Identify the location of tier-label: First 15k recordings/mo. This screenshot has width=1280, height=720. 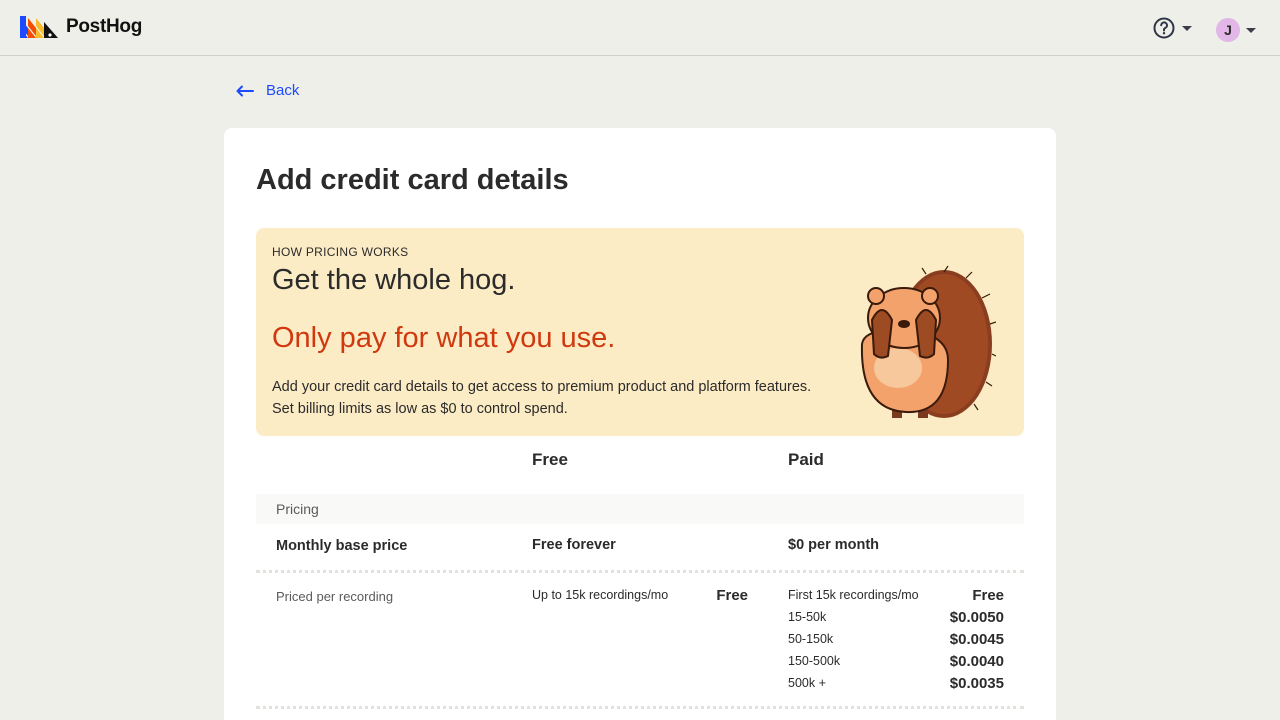
(853, 595).